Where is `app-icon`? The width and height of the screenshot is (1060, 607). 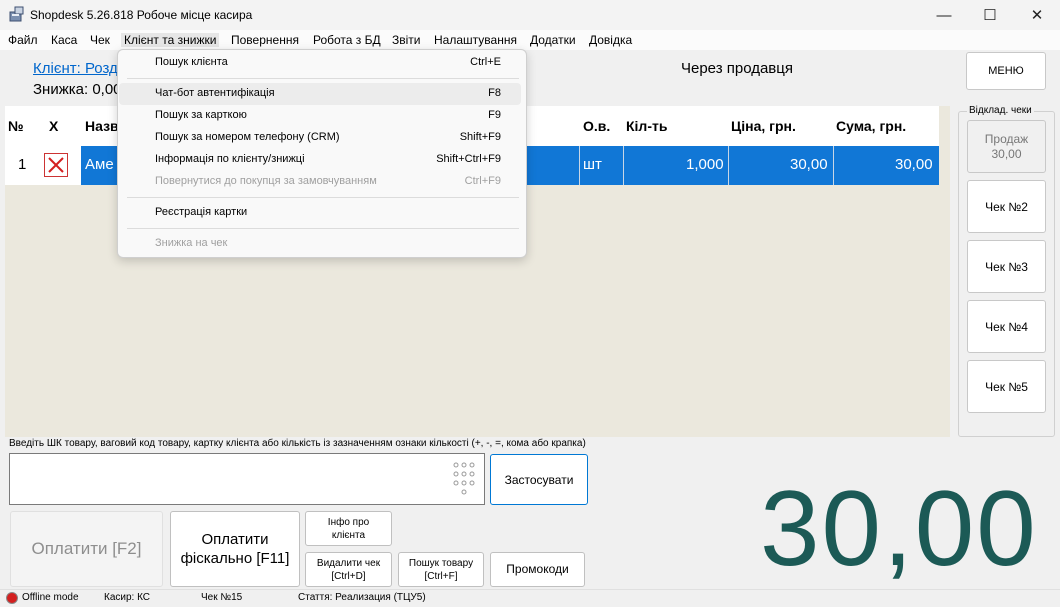
app-icon is located at coordinates (16, 14).